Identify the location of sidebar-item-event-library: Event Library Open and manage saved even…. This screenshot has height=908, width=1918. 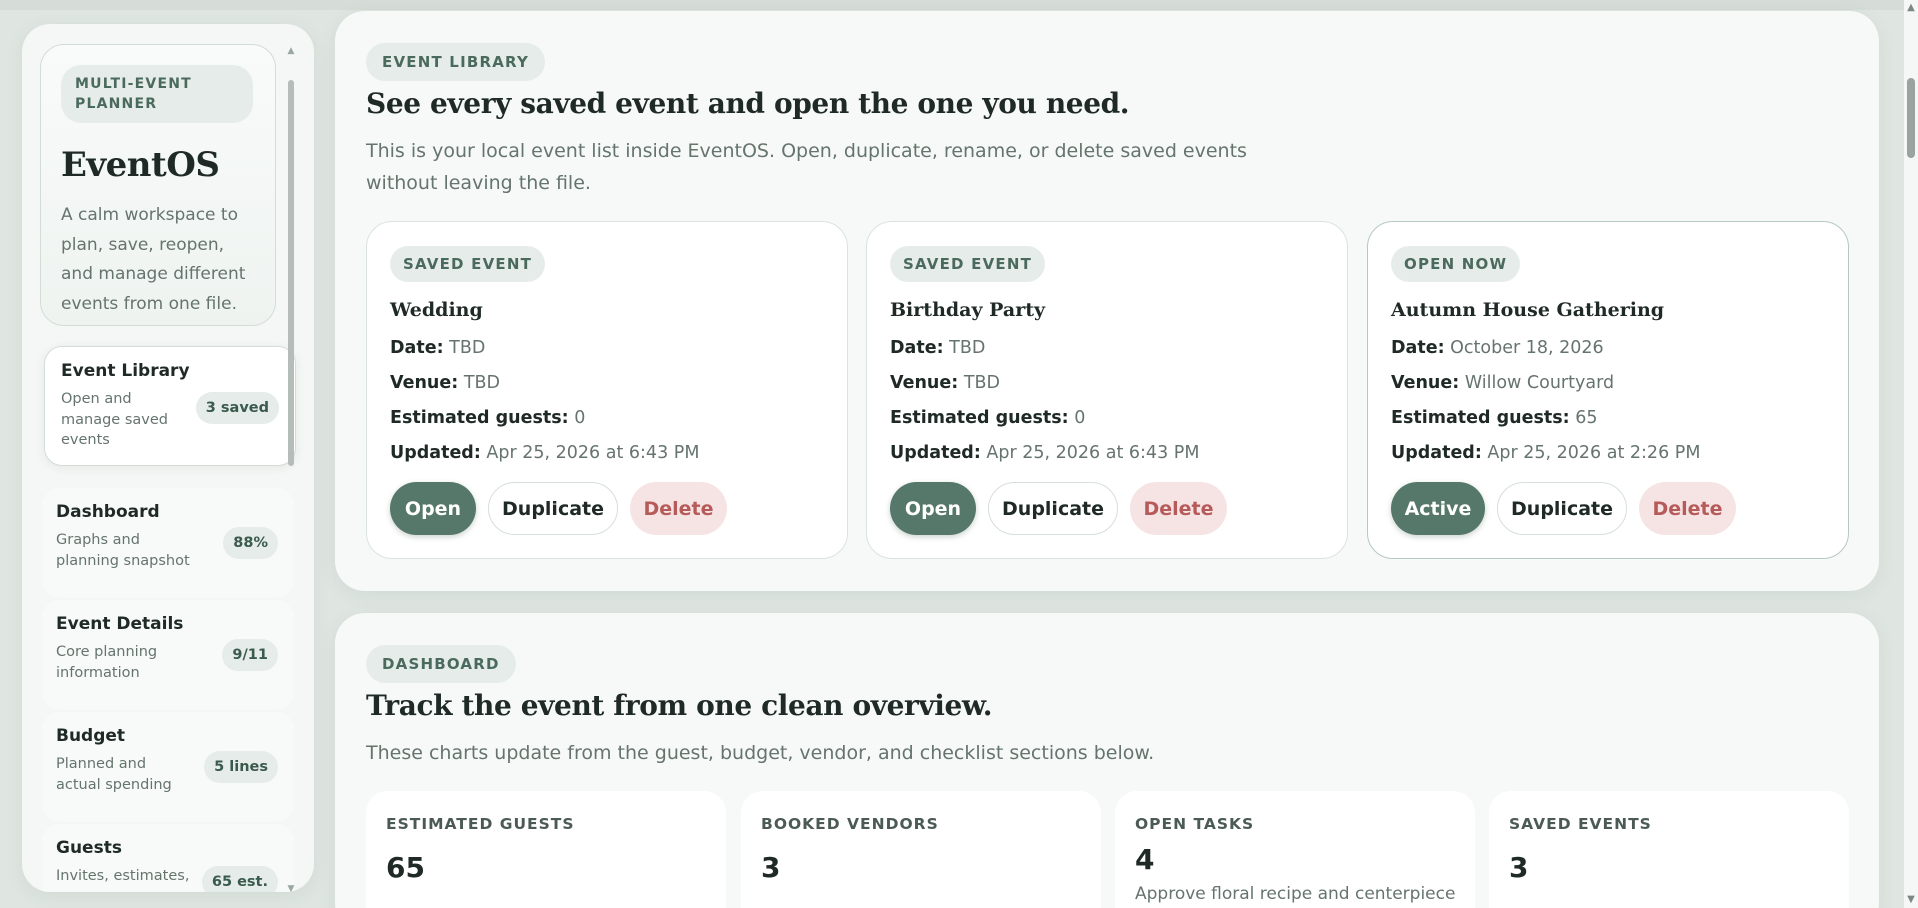
(170, 406).